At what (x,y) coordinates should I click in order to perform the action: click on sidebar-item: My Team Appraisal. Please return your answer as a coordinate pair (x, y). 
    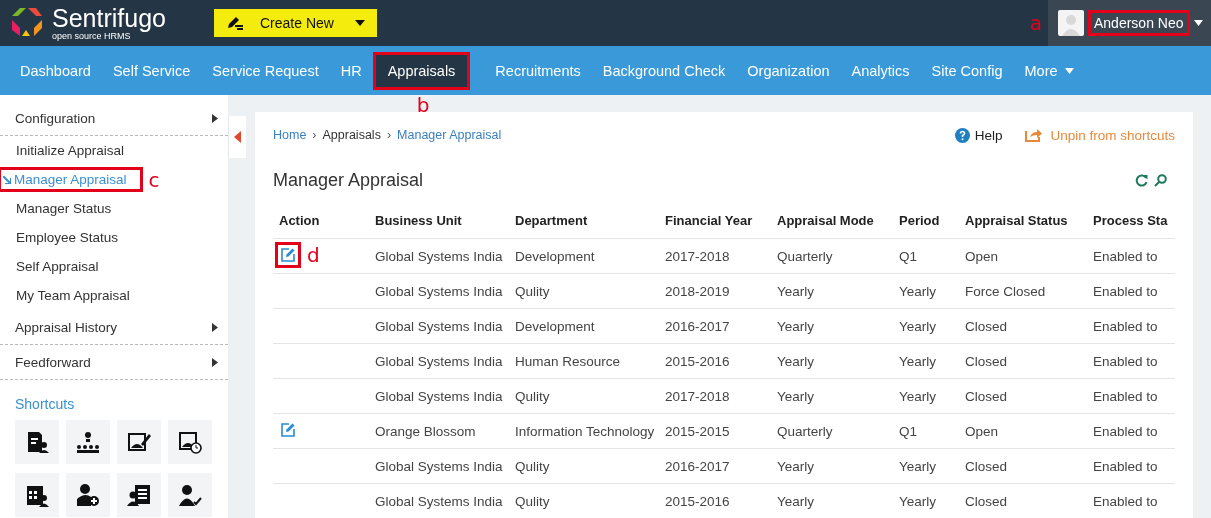
    Looking at the image, I should click on (73, 295).